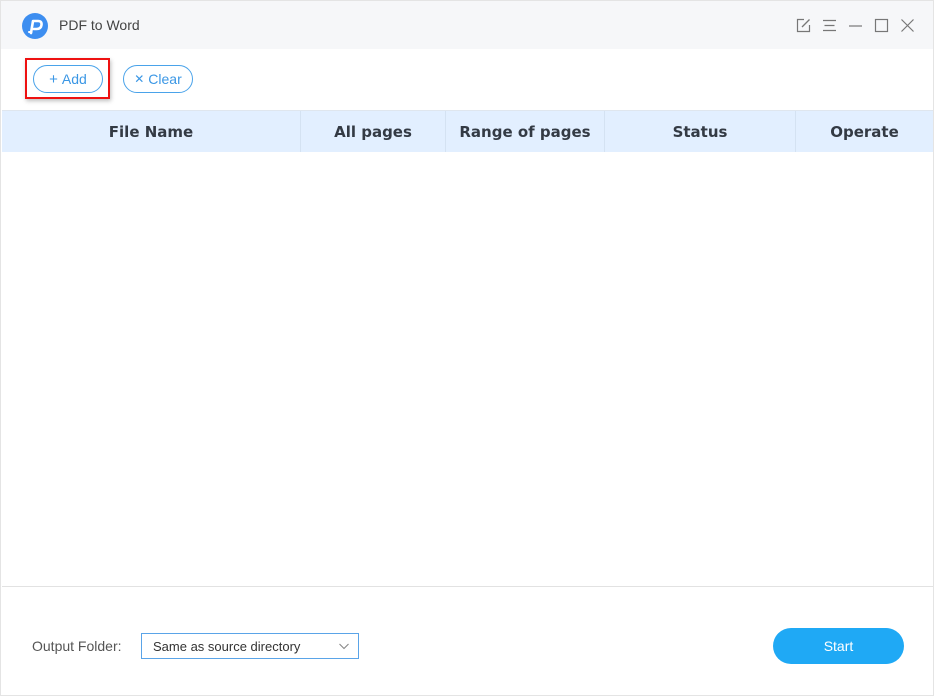 The height and width of the screenshot is (696, 934). What do you see at coordinates (151, 131) in the screenshot?
I see `column-file-name: File Name` at bounding box center [151, 131].